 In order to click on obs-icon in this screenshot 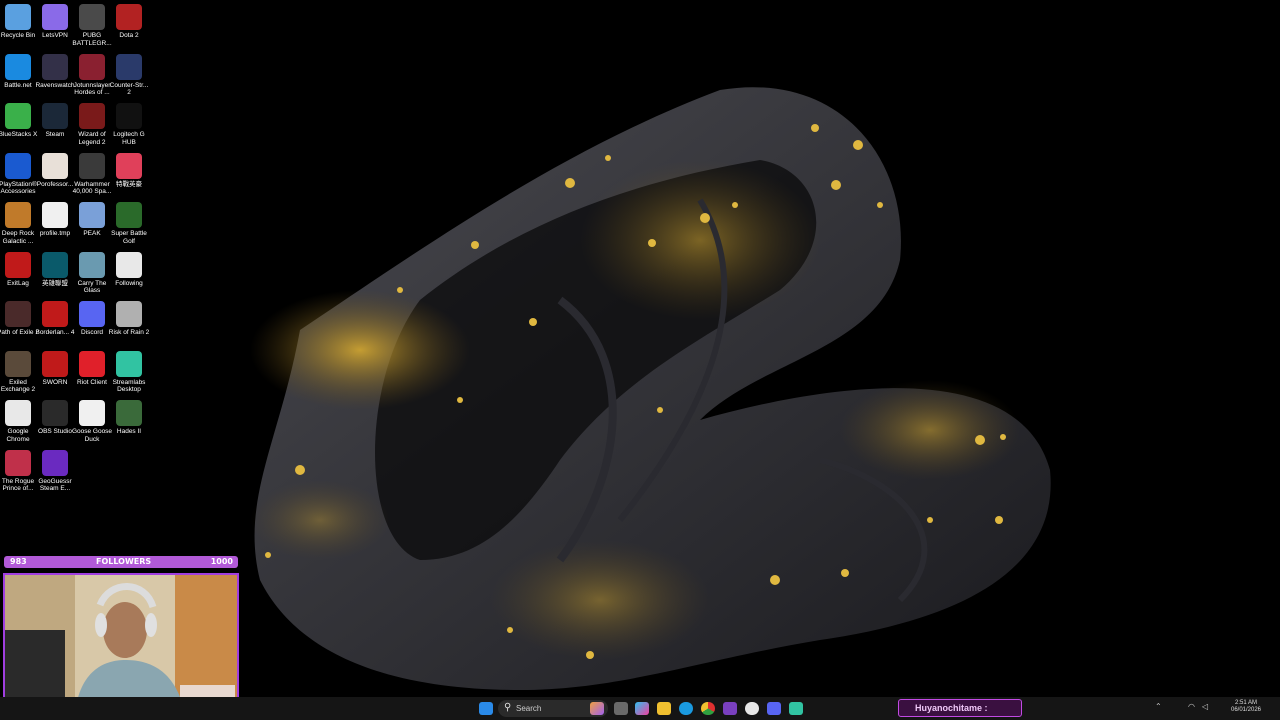, I will do `click(55, 413)`.